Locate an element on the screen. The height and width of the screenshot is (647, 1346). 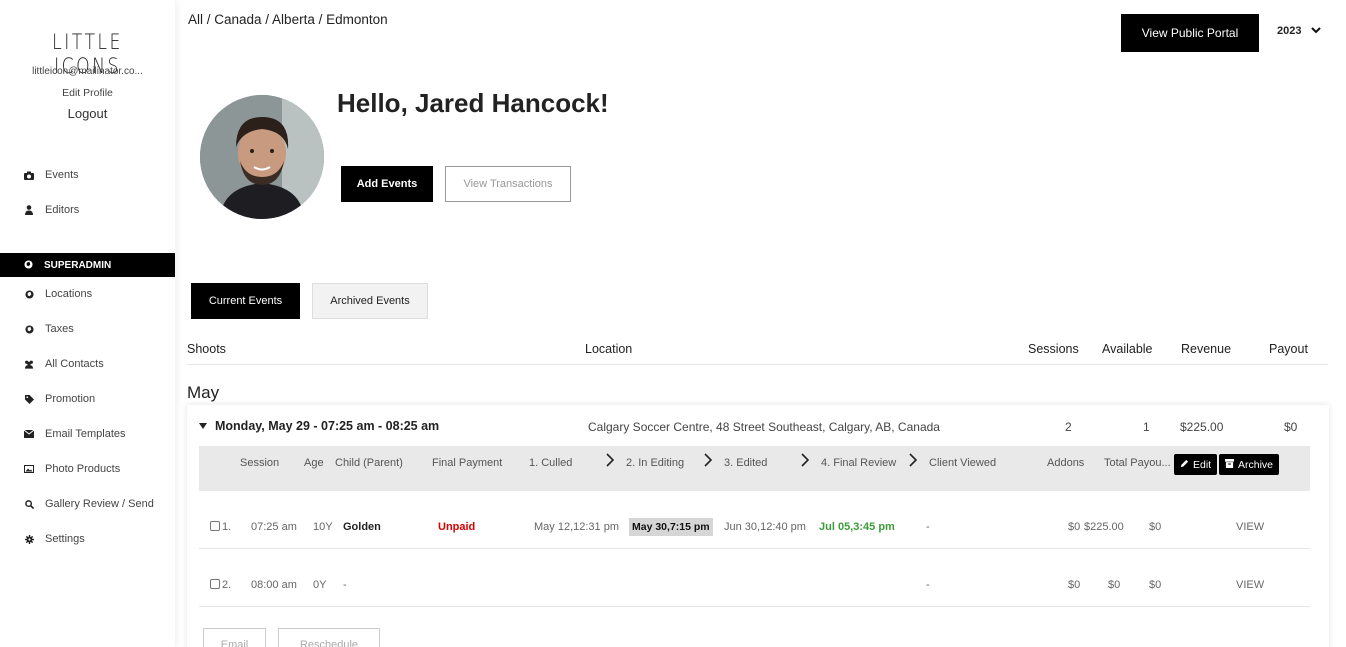
event-payout: $0 is located at coordinates (1291, 427).